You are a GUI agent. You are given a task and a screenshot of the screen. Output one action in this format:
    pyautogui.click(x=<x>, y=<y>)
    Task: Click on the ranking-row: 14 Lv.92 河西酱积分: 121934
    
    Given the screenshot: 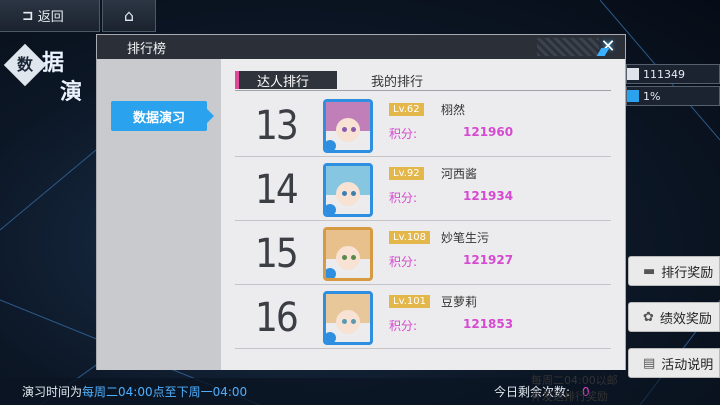 What is the action you would take?
    pyautogui.click(x=423, y=190)
    